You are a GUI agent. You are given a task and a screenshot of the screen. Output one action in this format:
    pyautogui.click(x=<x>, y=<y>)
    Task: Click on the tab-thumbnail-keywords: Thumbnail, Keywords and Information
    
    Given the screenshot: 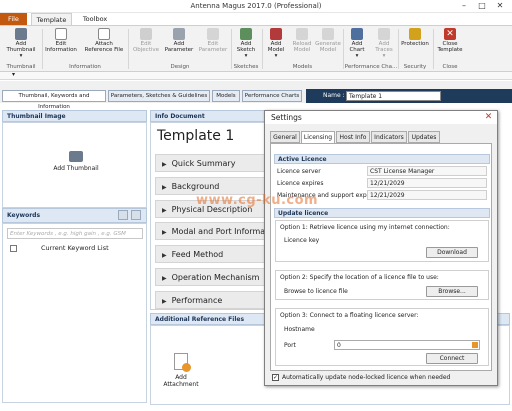 What is the action you would take?
    pyautogui.click(x=54, y=100)
    